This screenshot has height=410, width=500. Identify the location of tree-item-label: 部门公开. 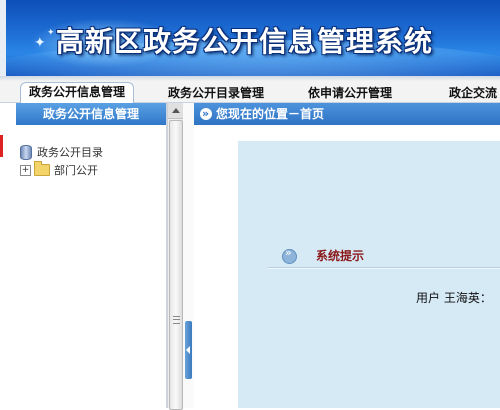
(76, 170).